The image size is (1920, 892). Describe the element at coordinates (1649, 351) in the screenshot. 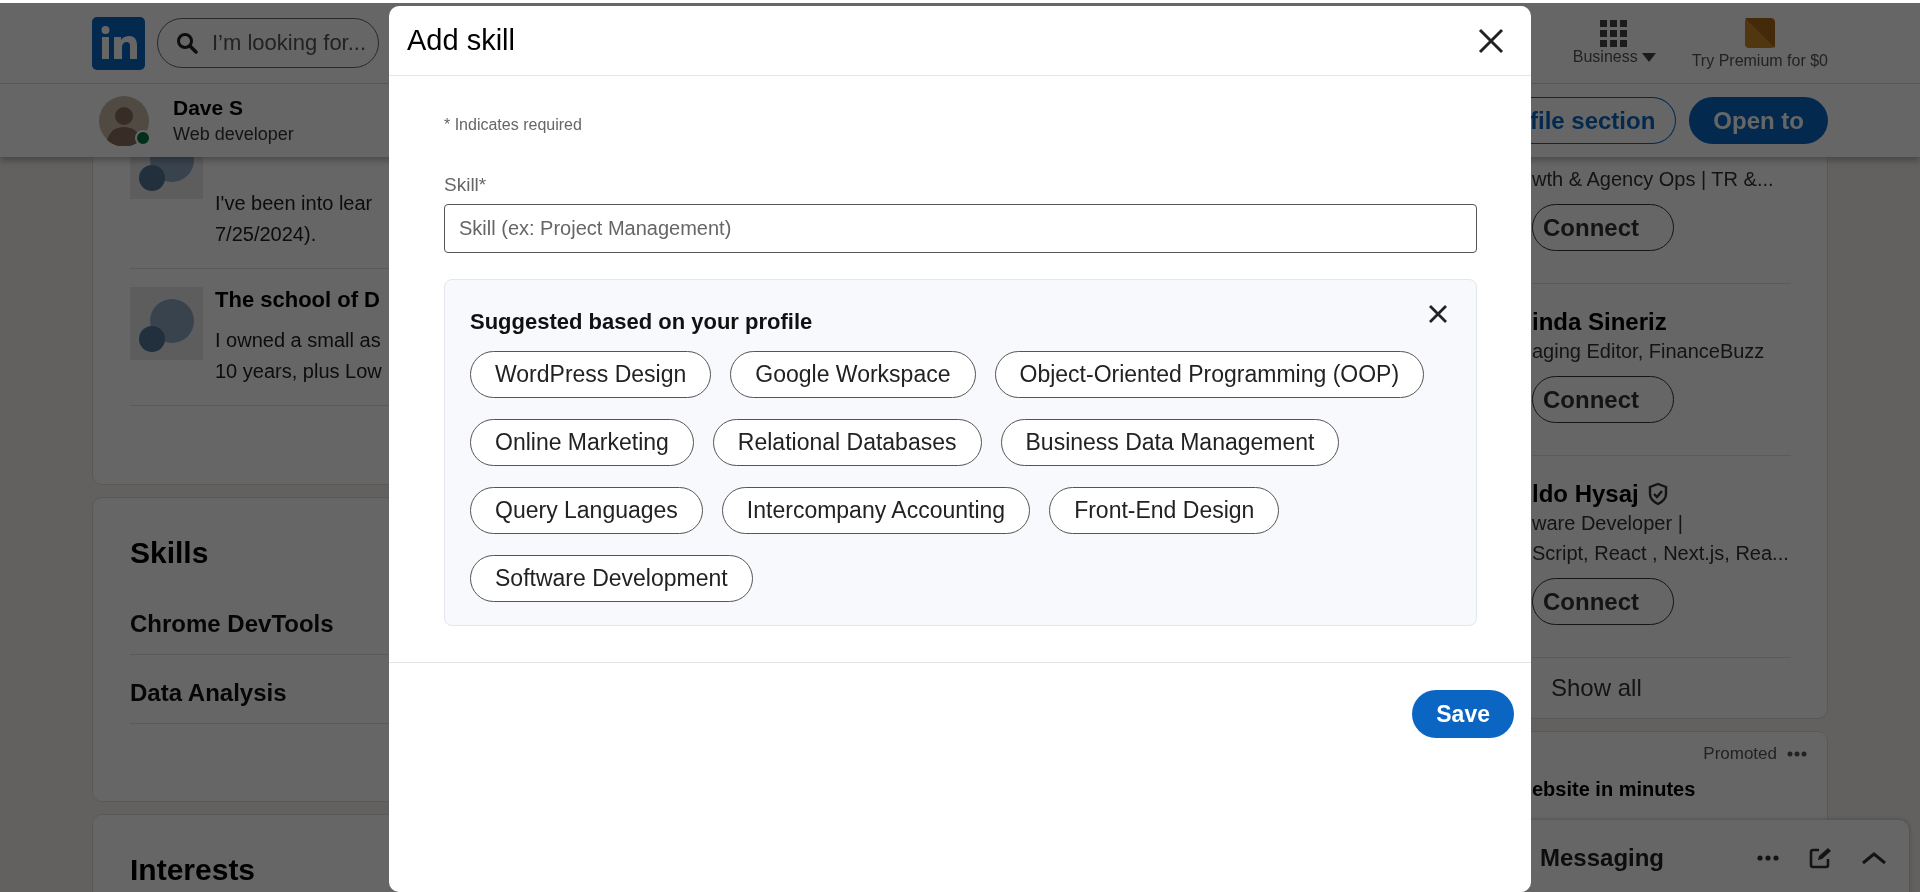

I see `person-headline: aging Editor, FinanceBuzz` at that location.